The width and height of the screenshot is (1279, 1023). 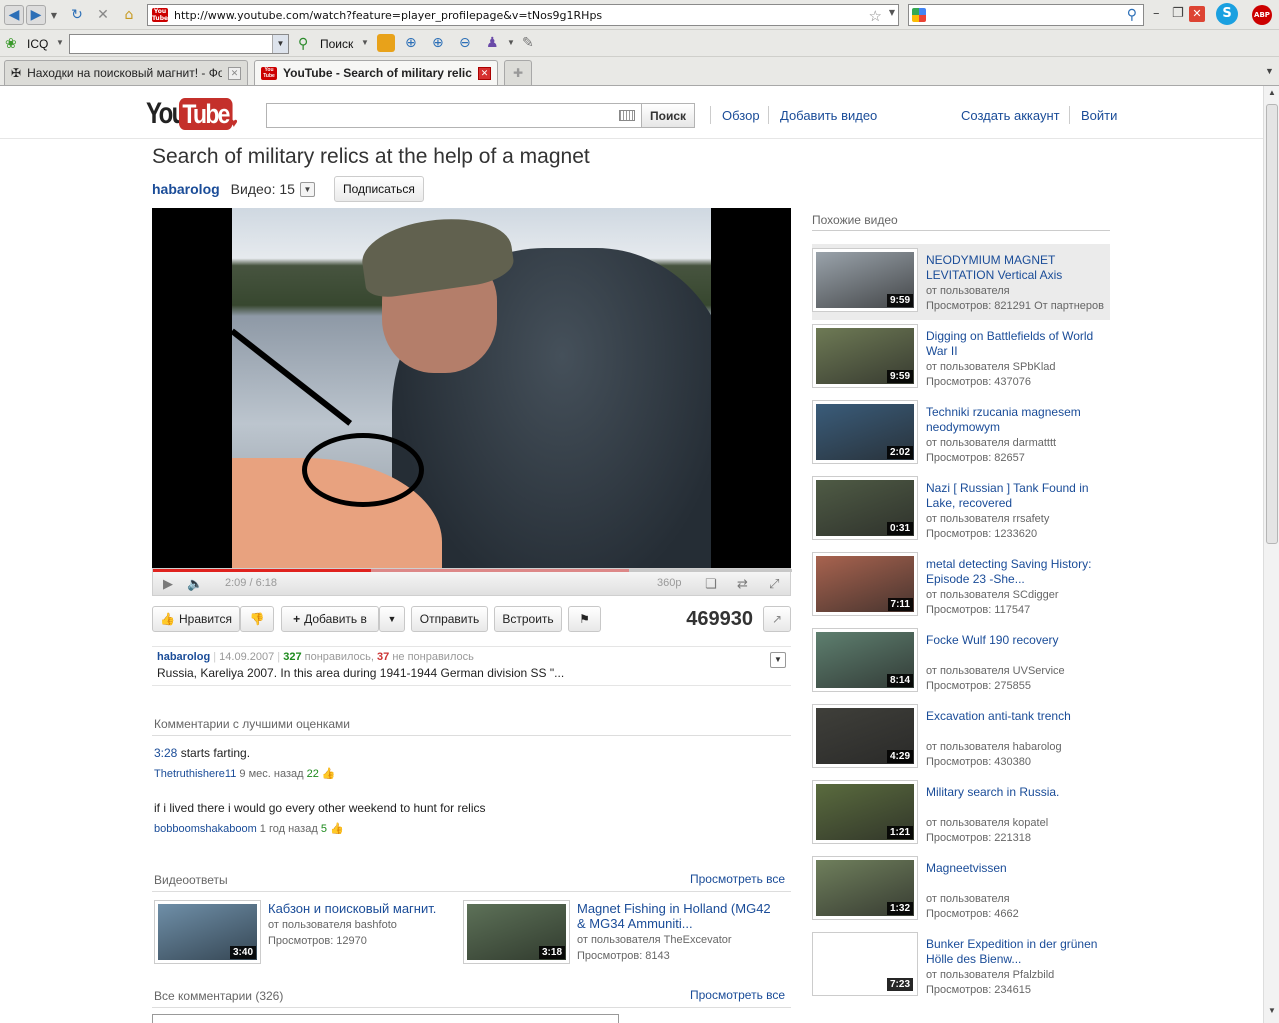 I want to click on toolbar-search-button: Поиск, so click(x=336, y=44).